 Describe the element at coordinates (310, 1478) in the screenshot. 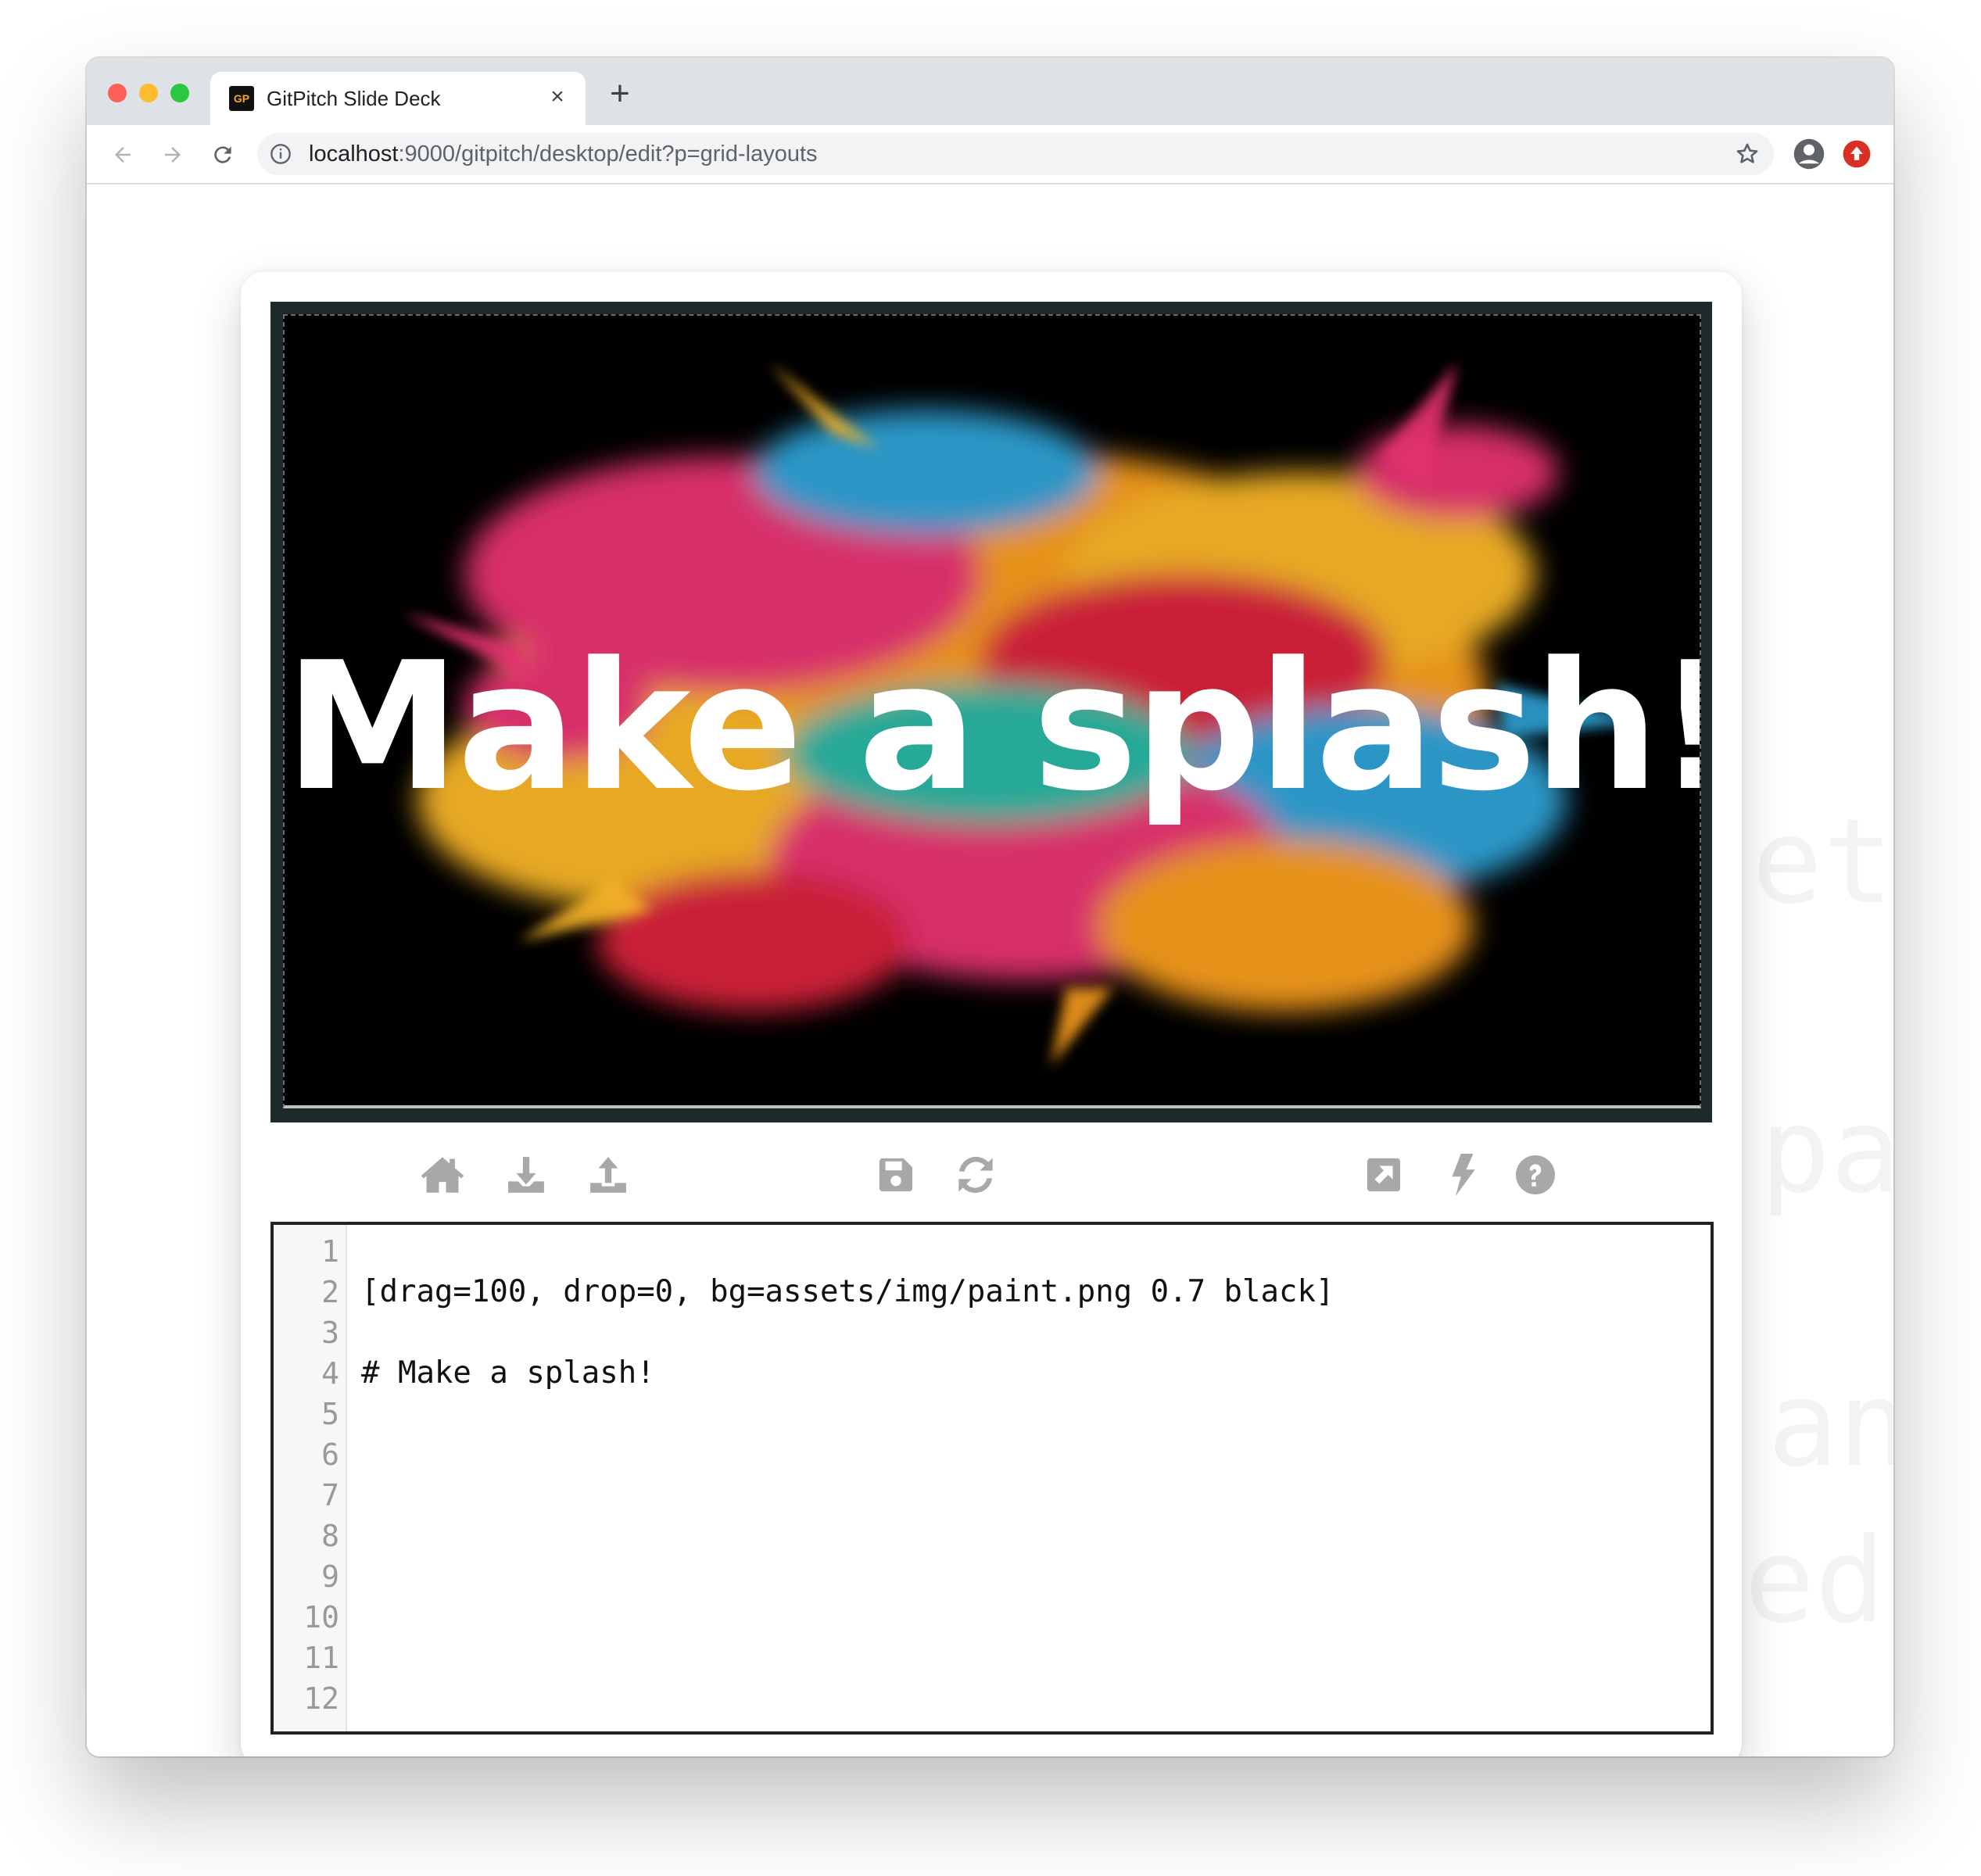

I see `line-number-gutter: 1 2 3 4 5 6 7 8 9 10 11 12` at that location.